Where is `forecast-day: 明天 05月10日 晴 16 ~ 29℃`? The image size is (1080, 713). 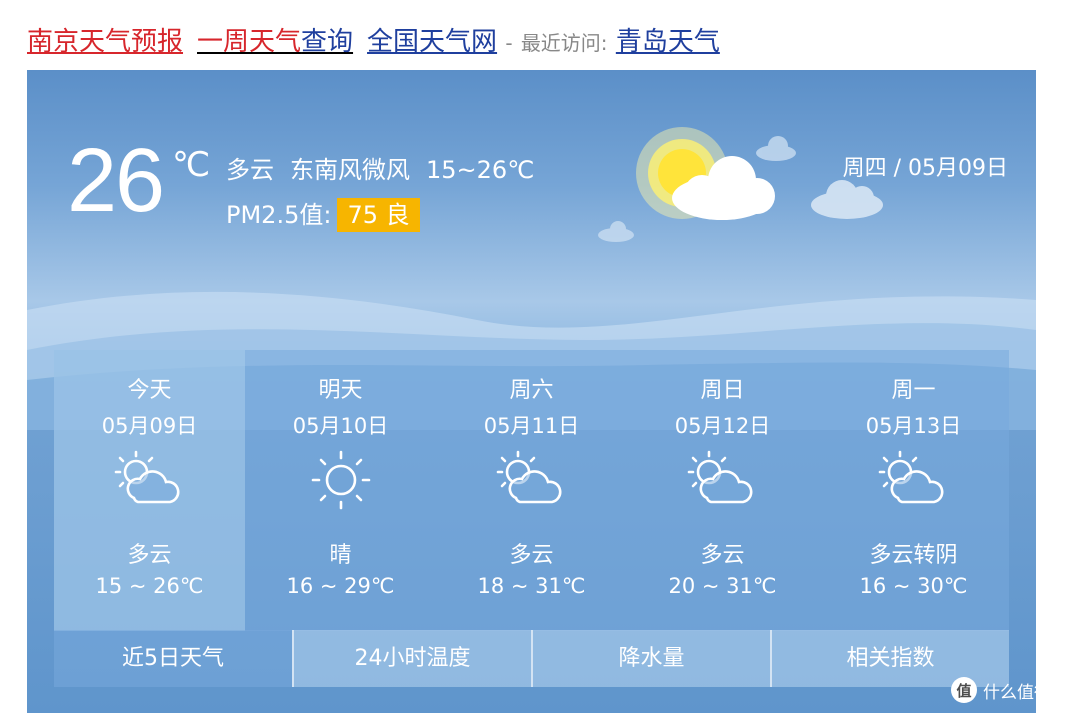
forecast-day: 明天 05月10日 晴 16 ~ 29℃ is located at coordinates (340, 490).